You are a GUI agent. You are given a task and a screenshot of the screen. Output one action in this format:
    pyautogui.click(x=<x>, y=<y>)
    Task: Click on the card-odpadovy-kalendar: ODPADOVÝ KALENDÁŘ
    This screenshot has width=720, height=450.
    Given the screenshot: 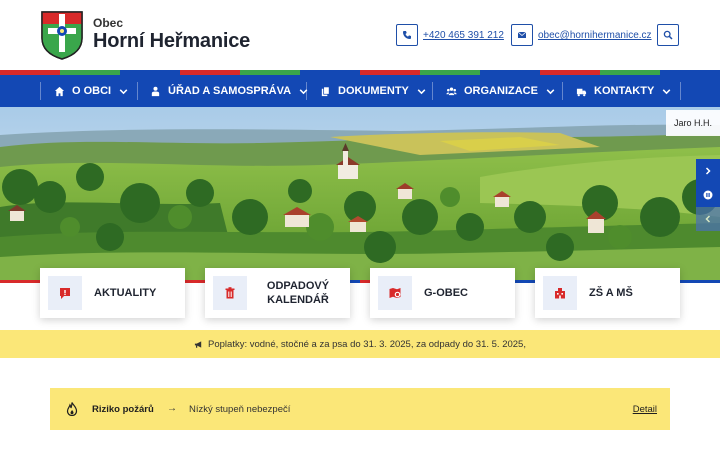 What is the action you would take?
    pyautogui.click(x=277, y=293)
    